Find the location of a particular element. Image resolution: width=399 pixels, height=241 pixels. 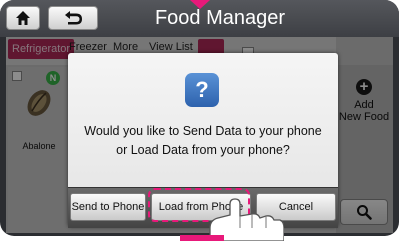

callout-marker-bottom is located at coordinates (202, 238).